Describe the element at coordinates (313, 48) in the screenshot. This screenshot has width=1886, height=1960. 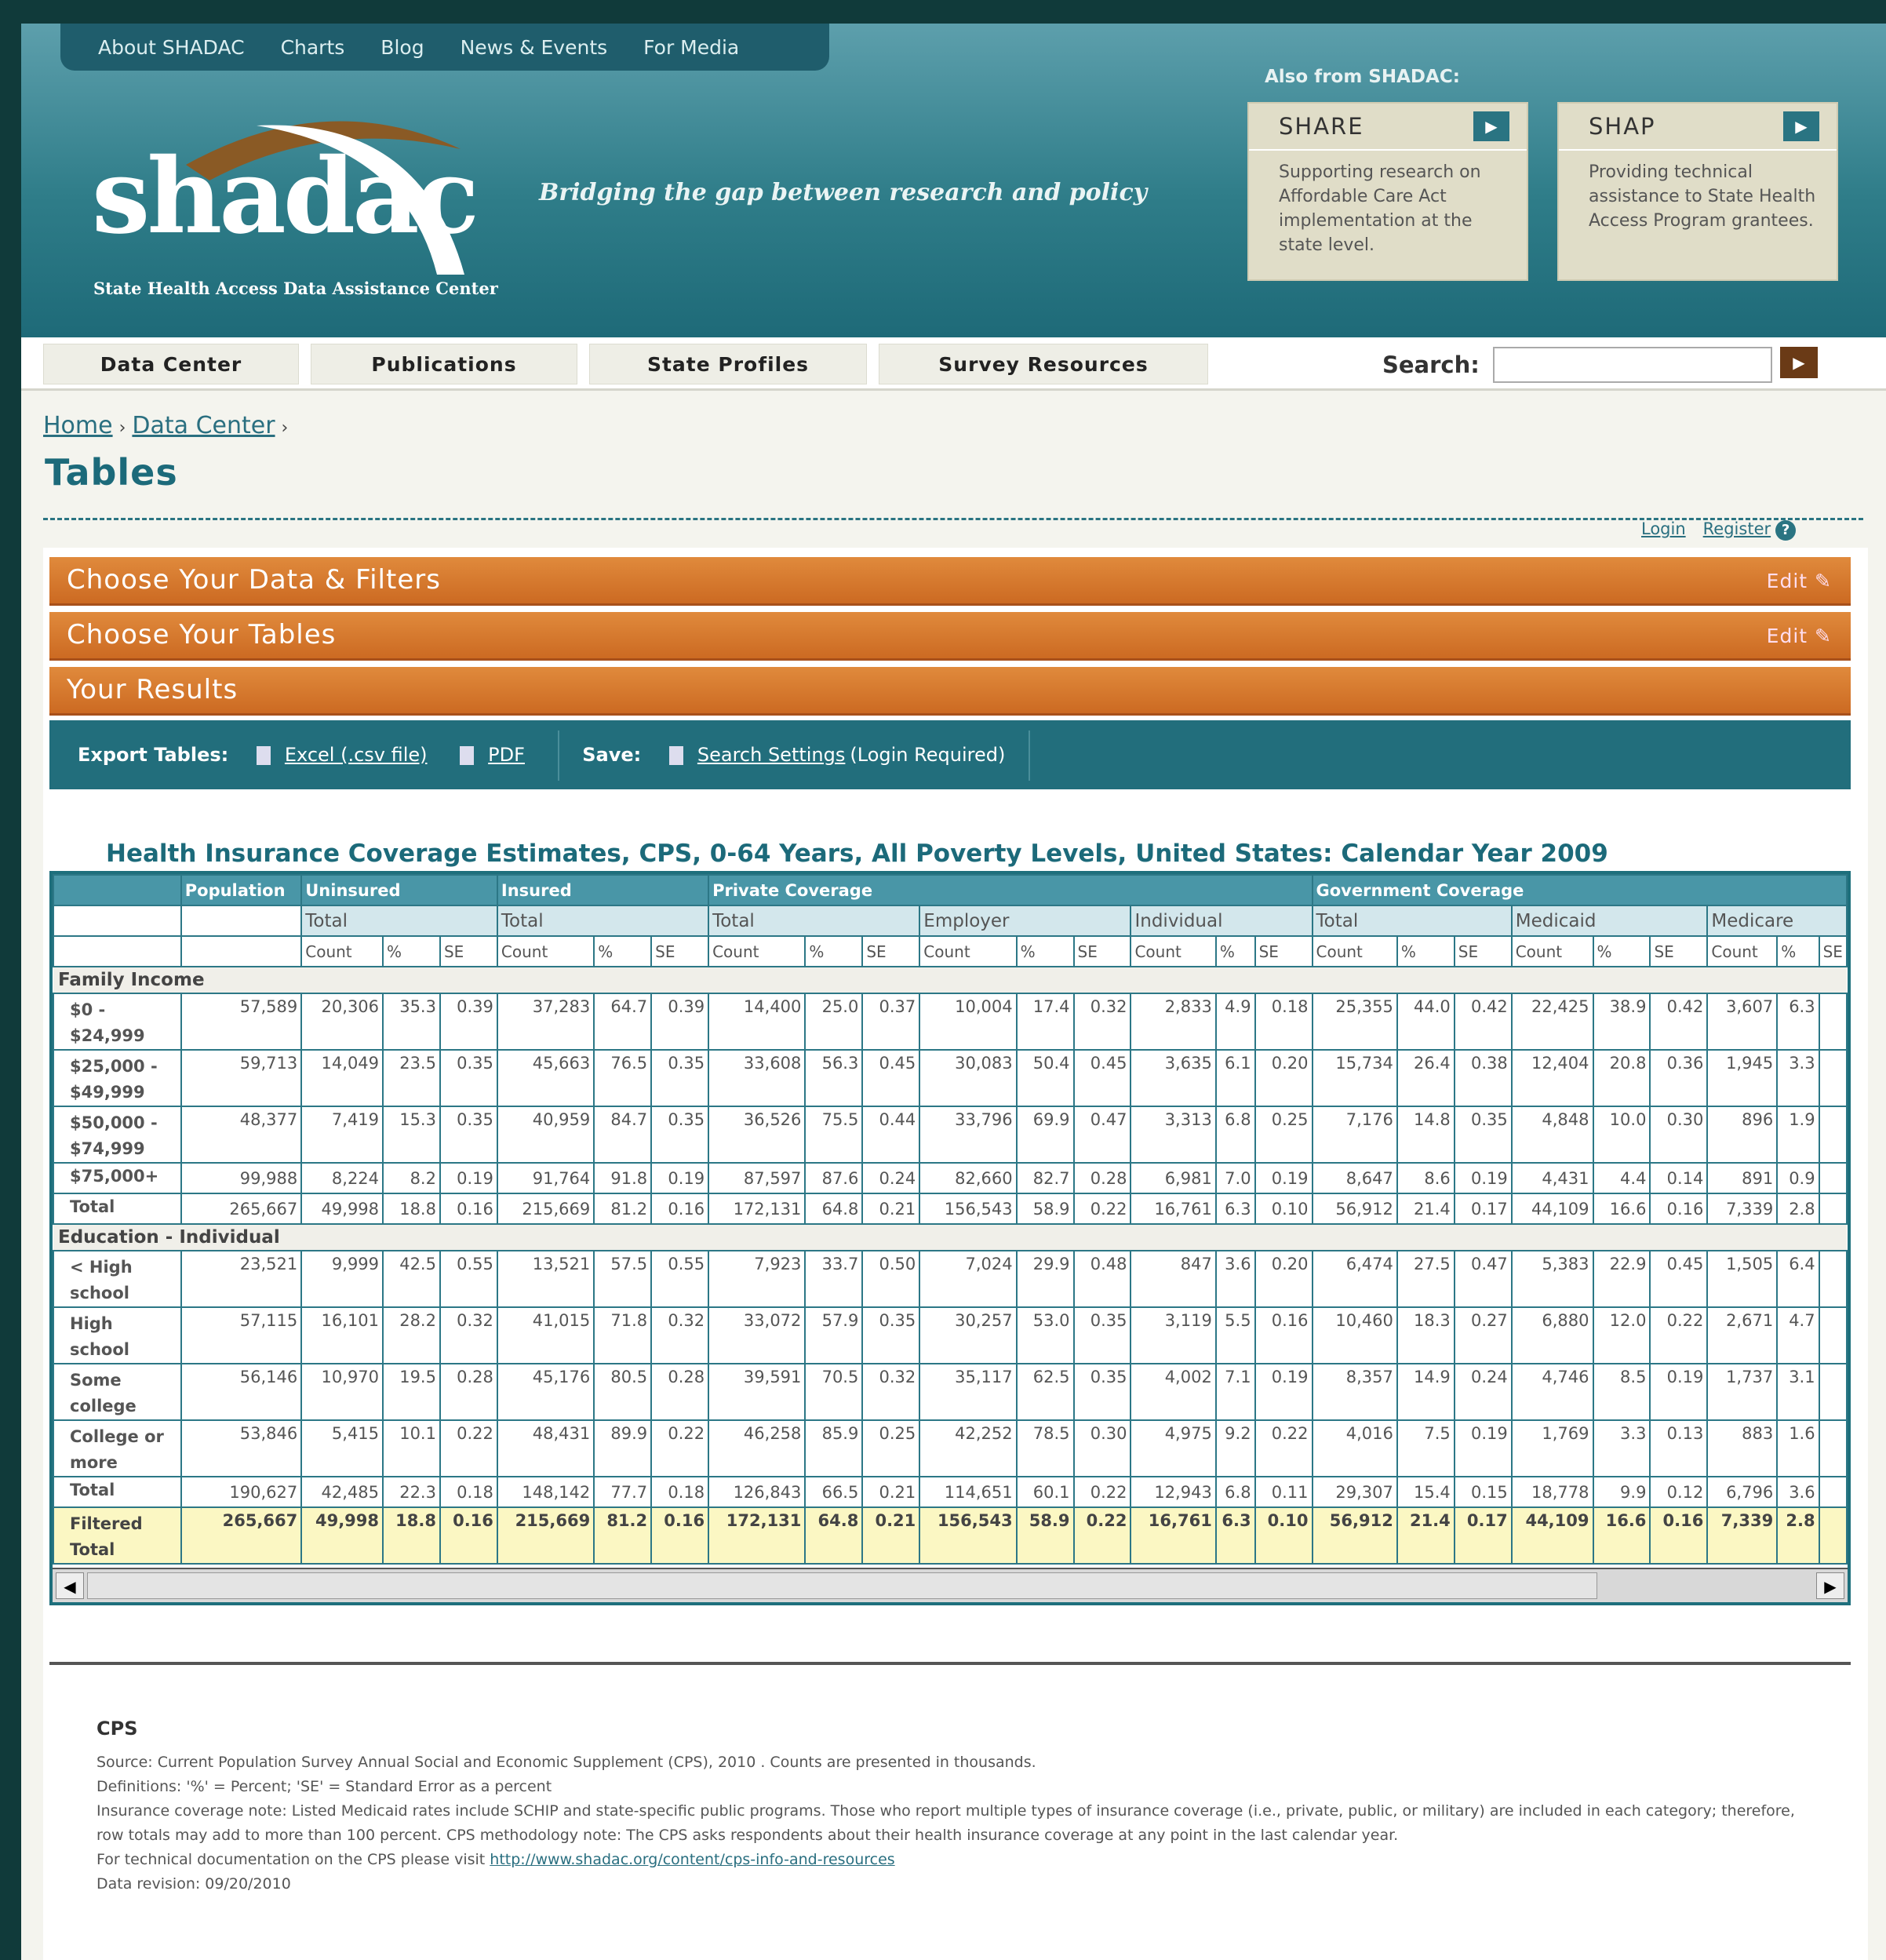
I see `top-nav-charts: Charts` at that location.